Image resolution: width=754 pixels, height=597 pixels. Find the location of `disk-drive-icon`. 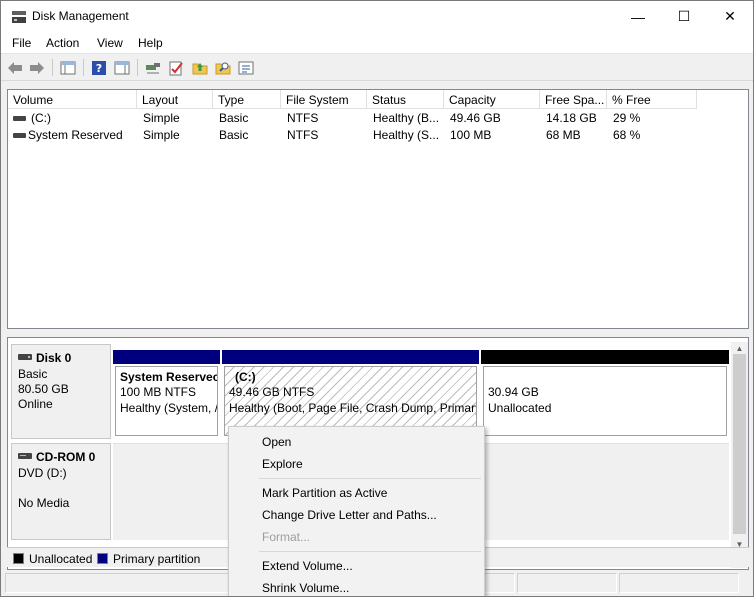

disk-drive-icon is located at coordinates (25, 357).